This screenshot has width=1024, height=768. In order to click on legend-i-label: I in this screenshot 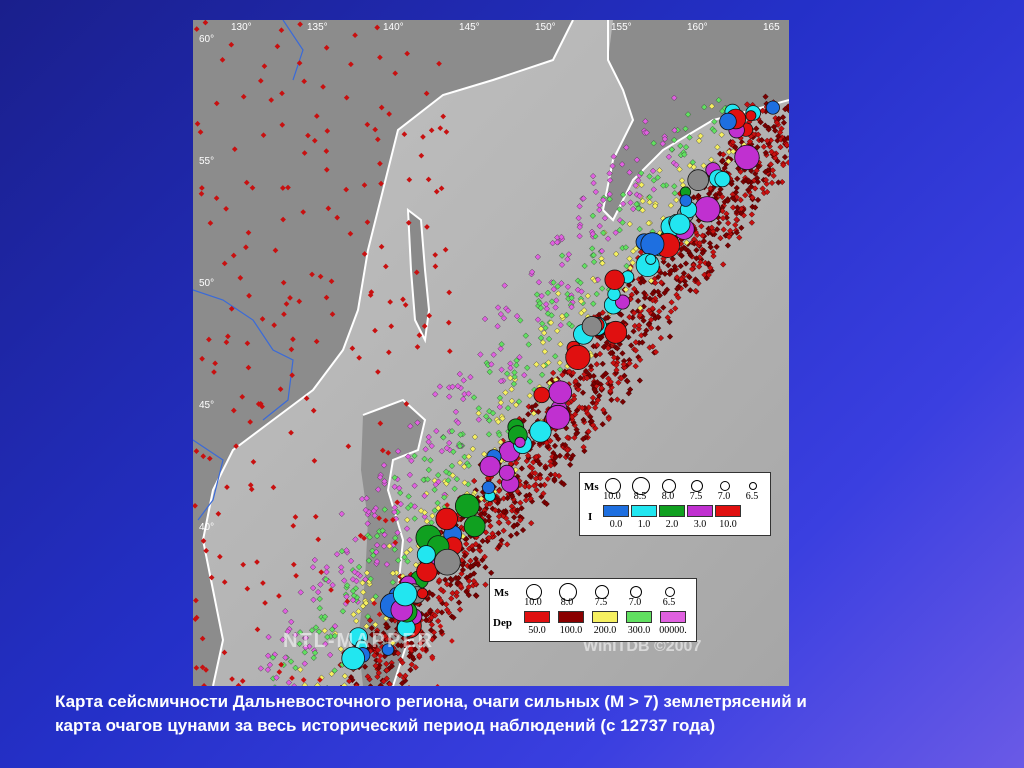, I will do `click(590, 517)`.